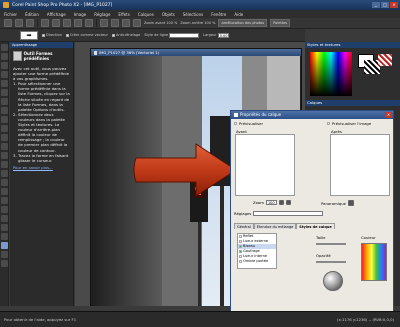 This screenshot has width=400, height=327. I want to click on effect-item: Ombre portée, so click(257, 261).